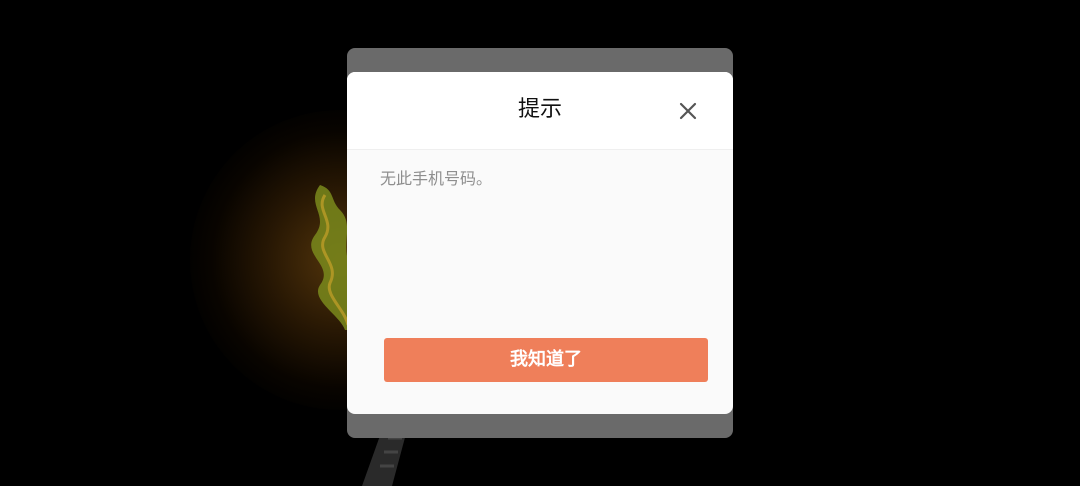 This screenshot has height=486, width=1080. I want to click on background-stick-art, so click(384, 458).